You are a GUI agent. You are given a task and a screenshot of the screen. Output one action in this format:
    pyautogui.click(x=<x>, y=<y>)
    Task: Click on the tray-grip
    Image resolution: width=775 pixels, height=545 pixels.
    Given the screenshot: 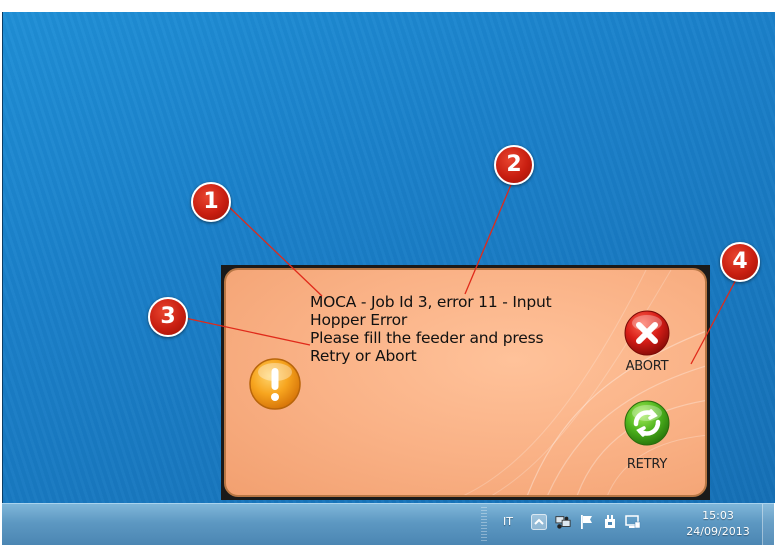 What is the action you would take?
    pyautogui.click(x=484, y=524)
    